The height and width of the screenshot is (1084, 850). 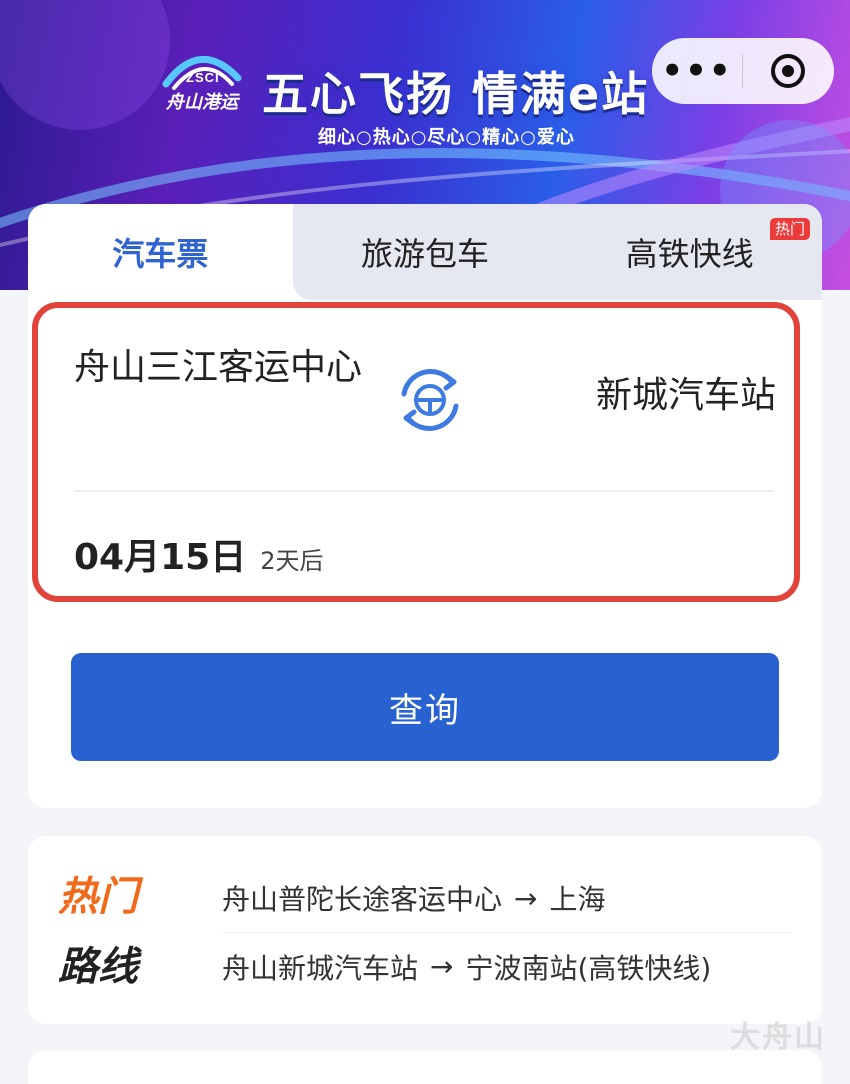 I want to click on hot-route-from: 舟山新城汽车站, so click(x=320, y=968).